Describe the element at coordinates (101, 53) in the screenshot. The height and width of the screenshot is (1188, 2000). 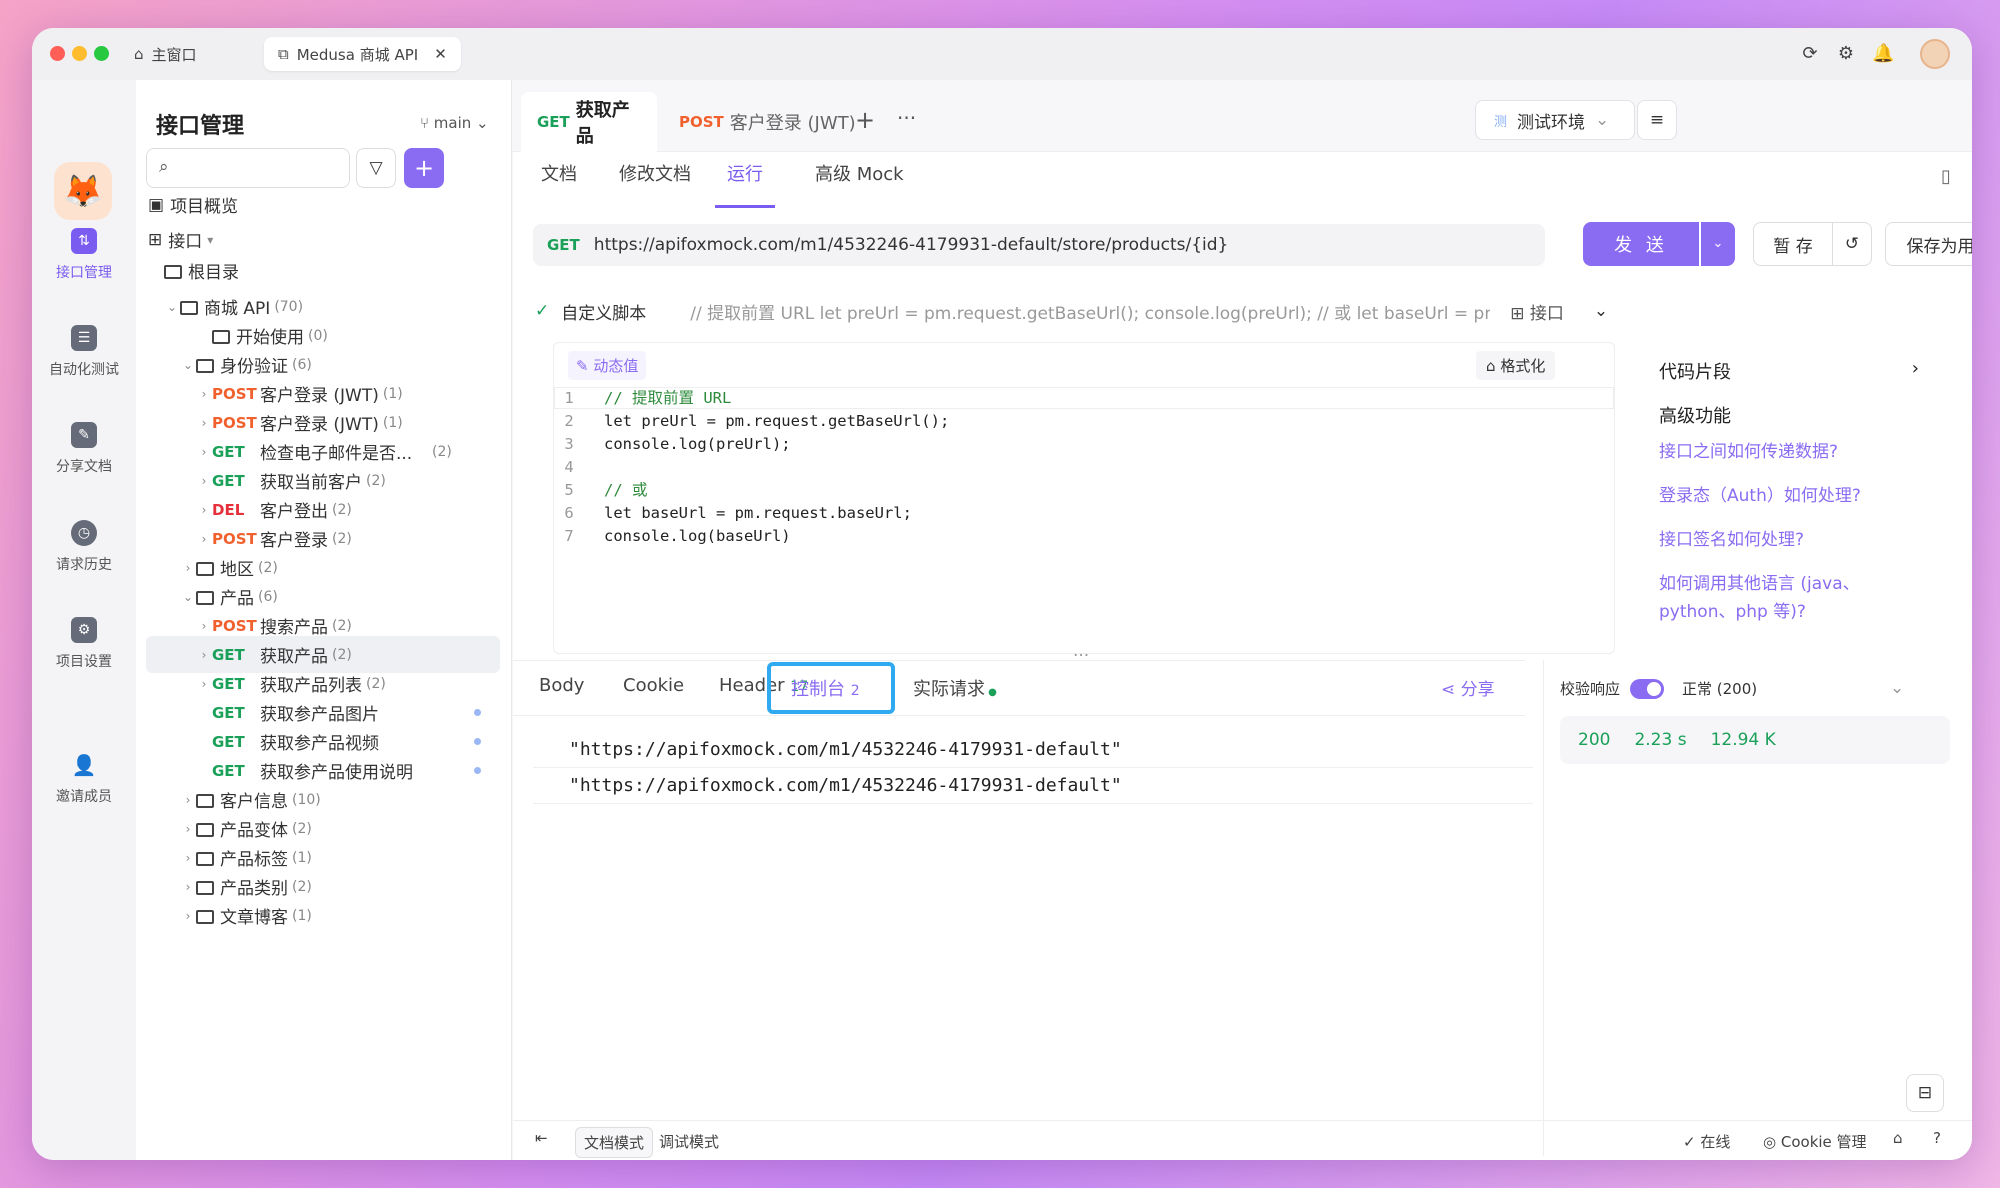
I see `maximize-window-button` at that location.